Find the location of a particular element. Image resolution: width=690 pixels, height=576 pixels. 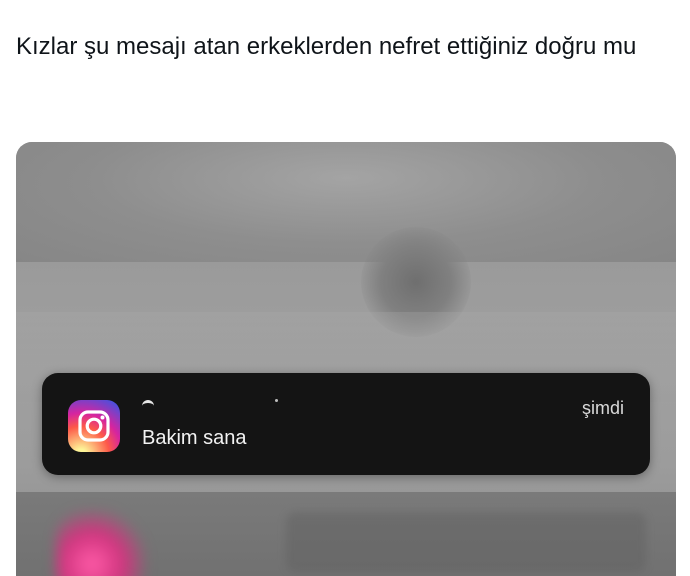

instagram-icon is located at coordinates (94, 426).